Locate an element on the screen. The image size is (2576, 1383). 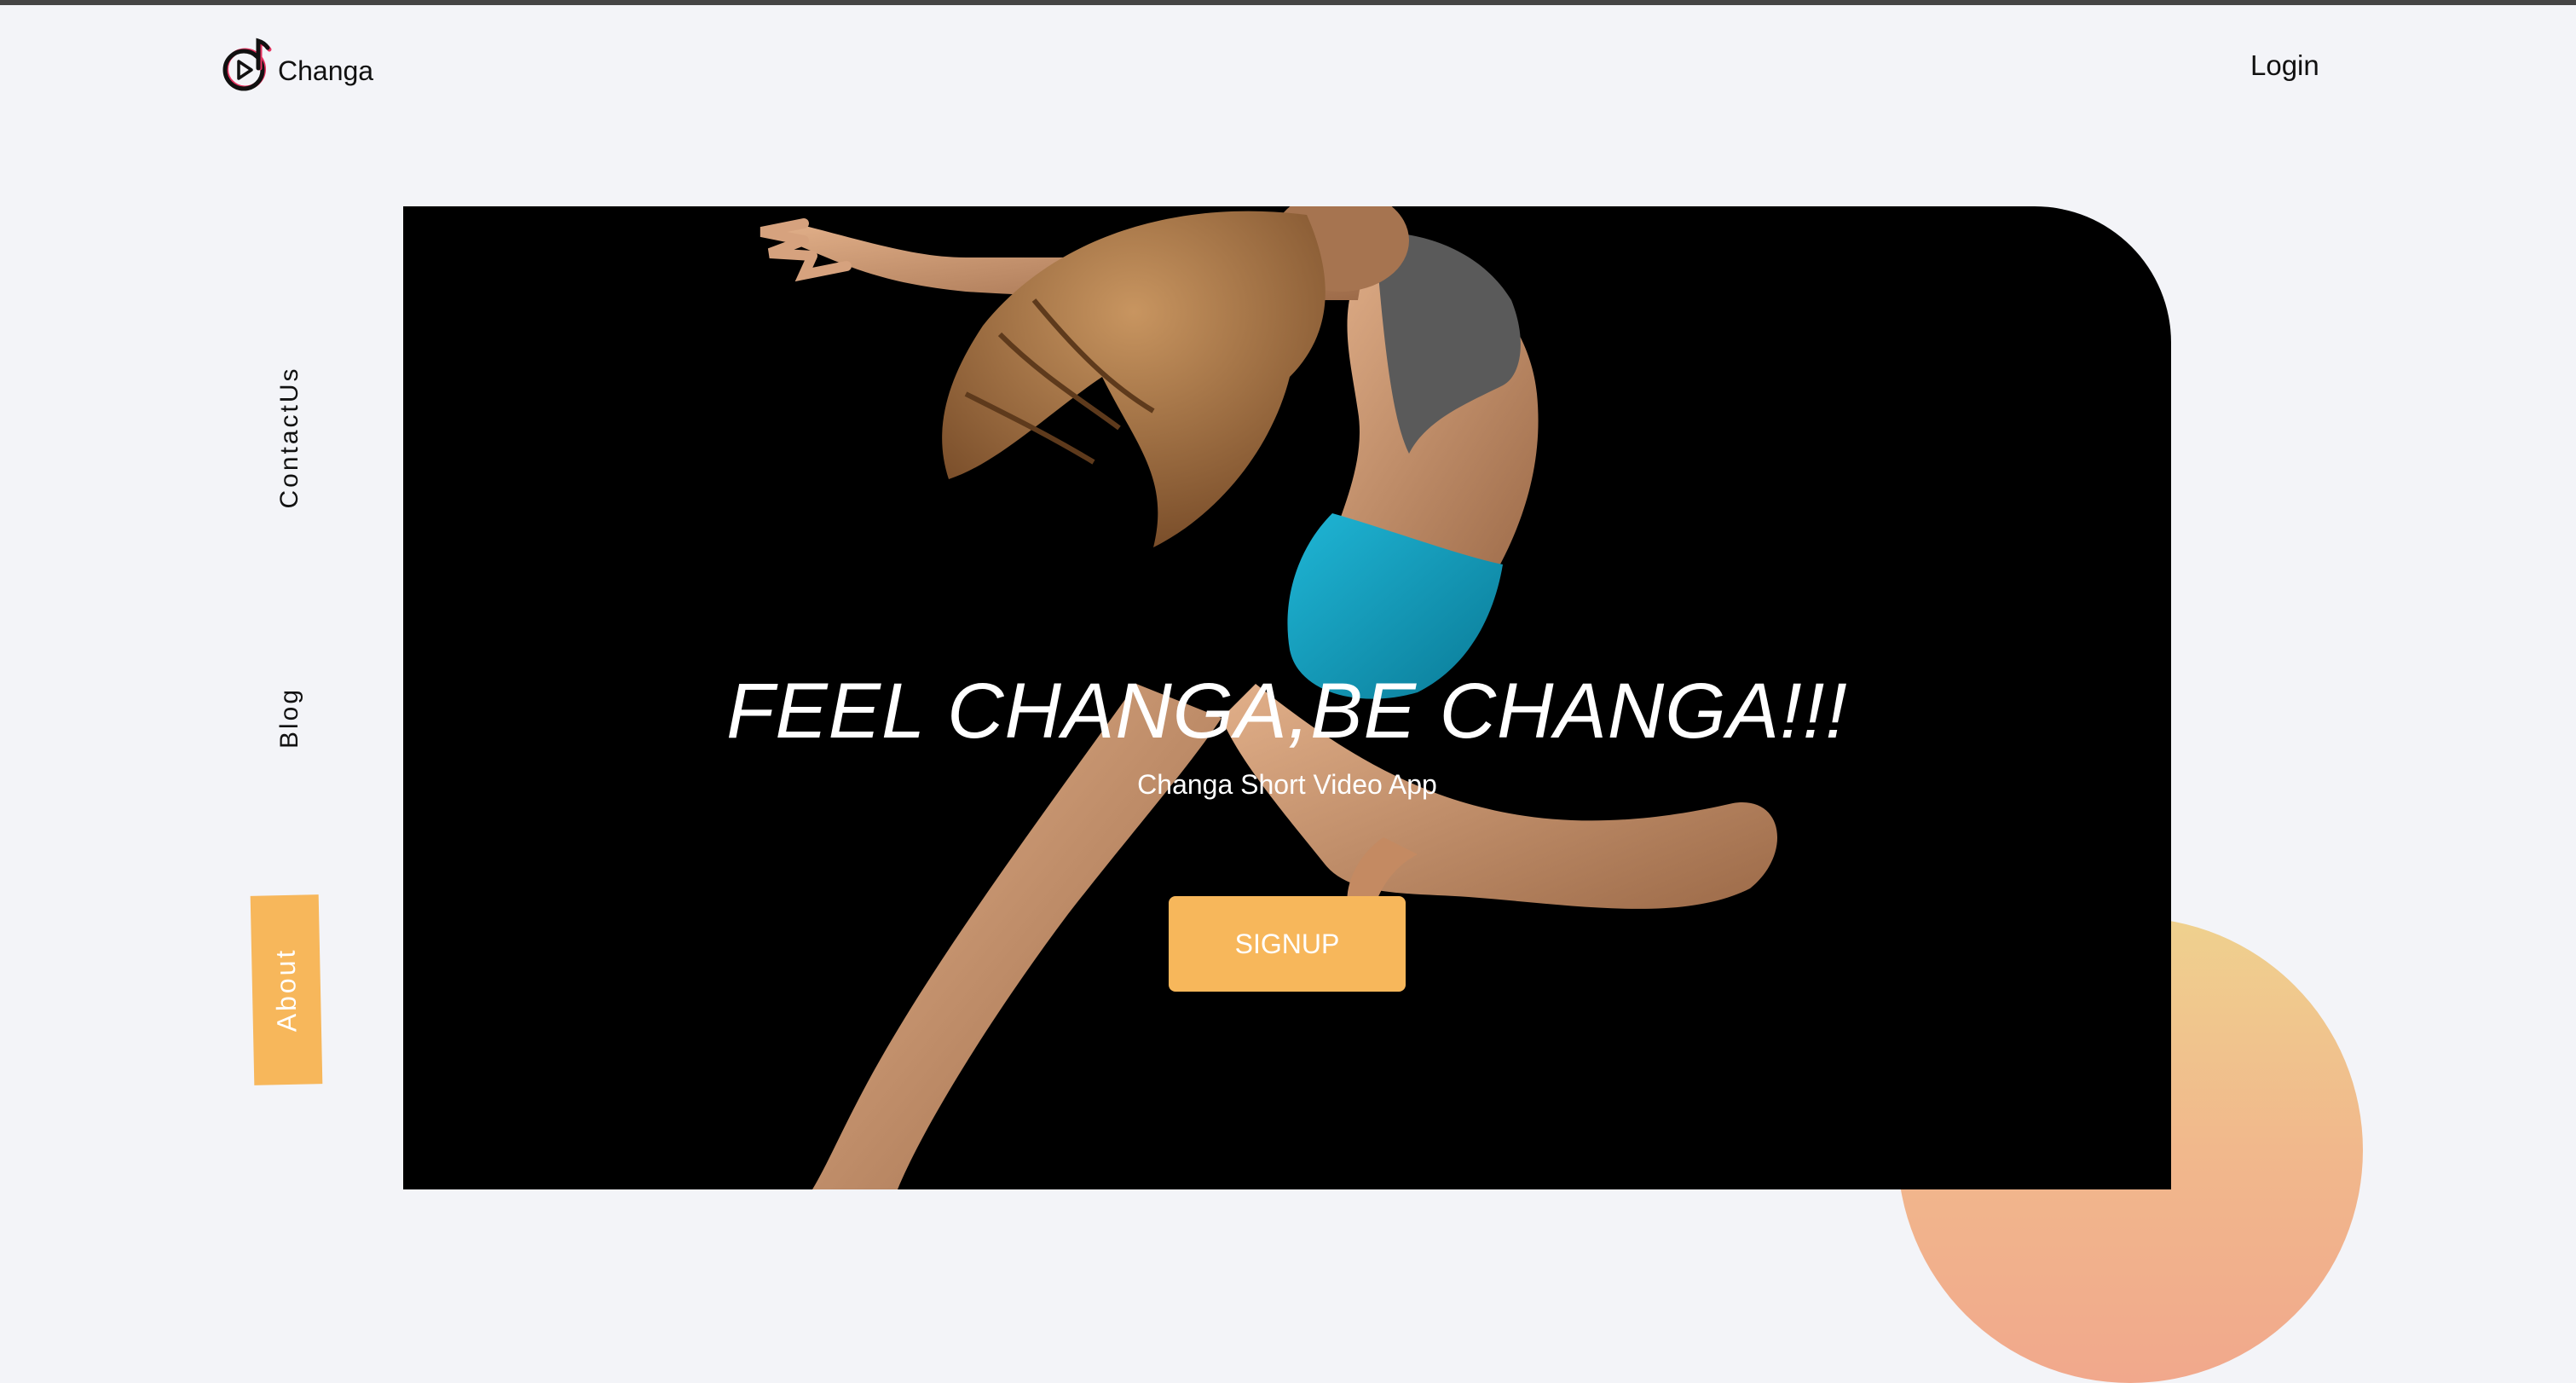
sidenav-item-contactus: ContactUs is located at coordinates (289, 437).